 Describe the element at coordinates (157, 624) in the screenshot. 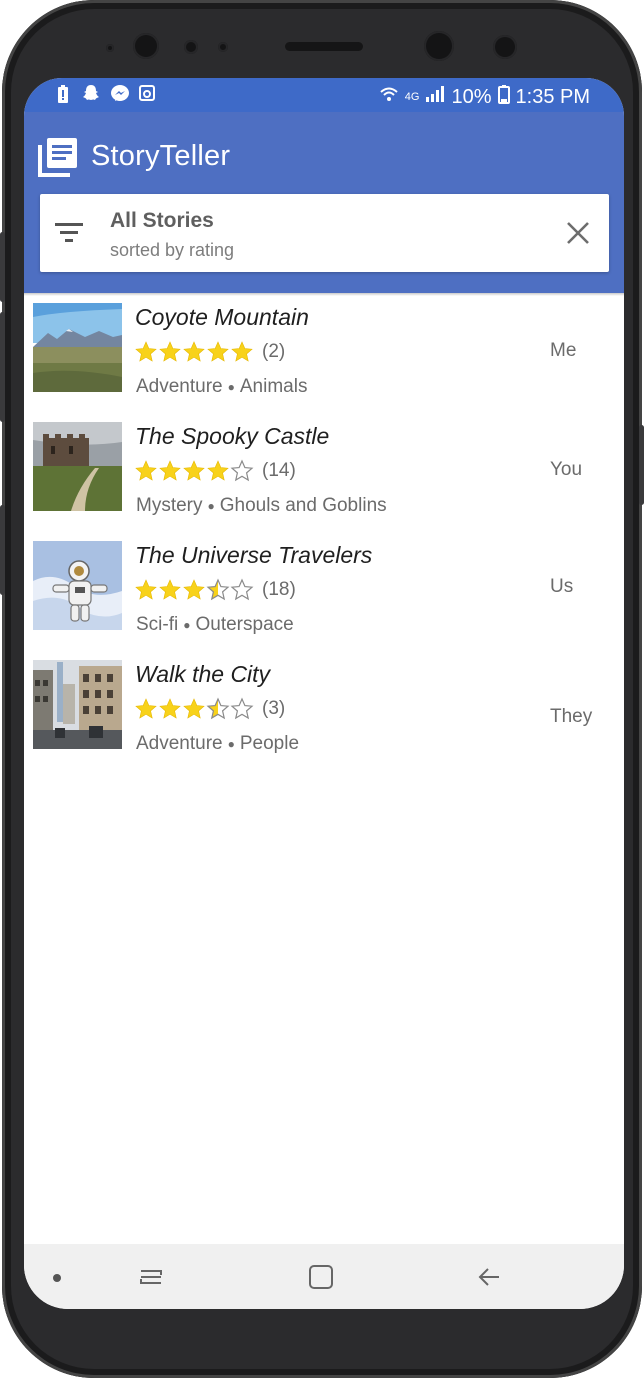

I see `story-genre: Sci-fi` at that location.